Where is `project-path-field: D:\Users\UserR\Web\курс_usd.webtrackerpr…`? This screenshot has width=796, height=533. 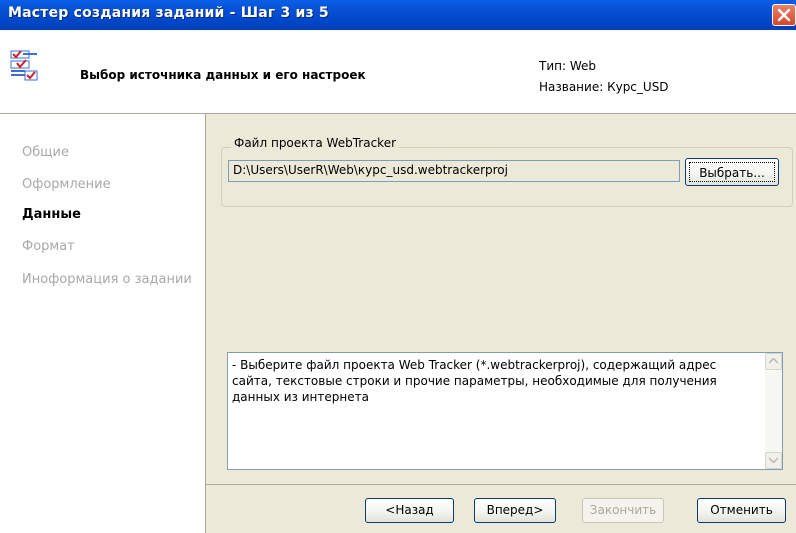
project-path-field: D:\Users\UserR\Web\курс_usd.webtrackerpr… is located at coordinates (454, 171).